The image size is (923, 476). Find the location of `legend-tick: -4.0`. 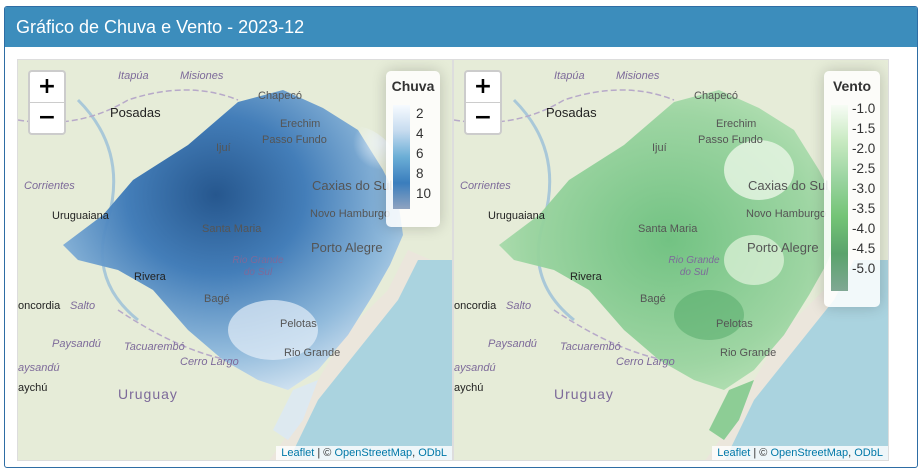

legend-tick: -4.0 is located at coordinates (864, 228).